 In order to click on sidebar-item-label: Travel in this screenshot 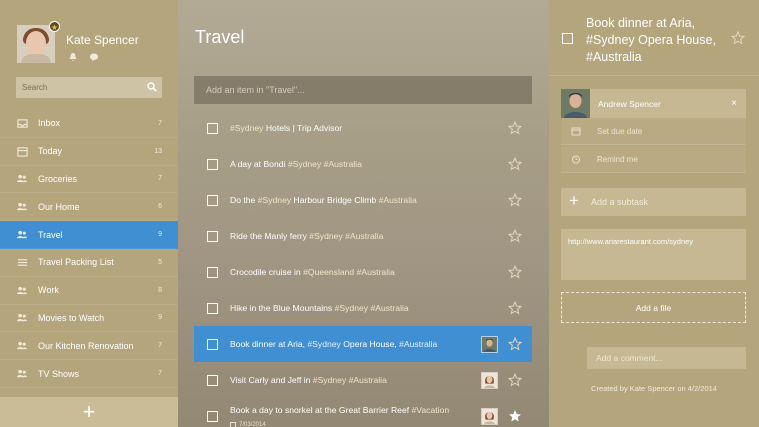, I will do `click(50, 234)`.